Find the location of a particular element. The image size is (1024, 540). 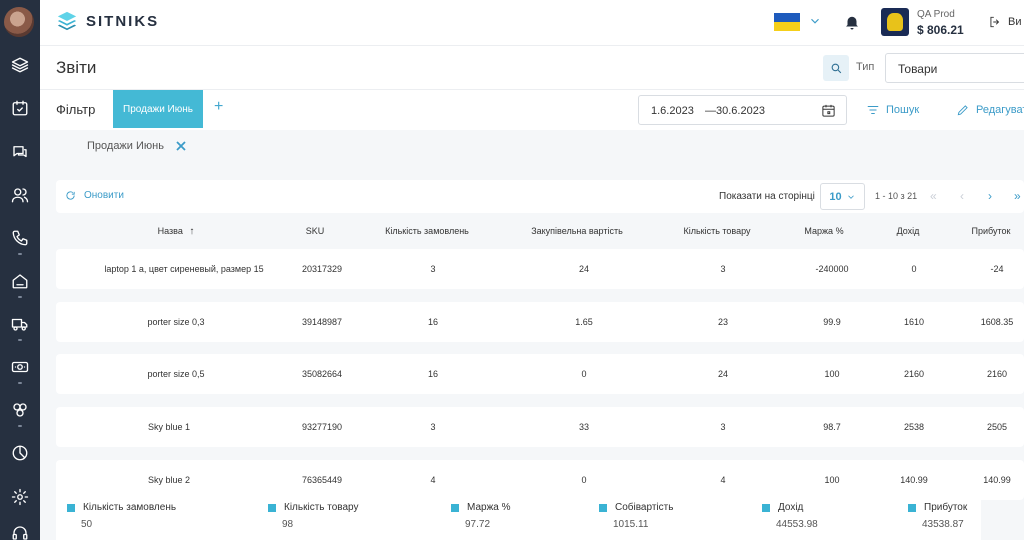

refresh-button: Оновити is located at coordinates (94, 195).